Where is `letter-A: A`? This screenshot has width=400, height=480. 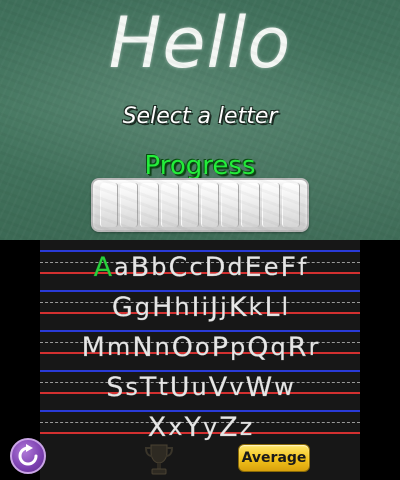 letter-A: A is located at coordinates (103, 267).